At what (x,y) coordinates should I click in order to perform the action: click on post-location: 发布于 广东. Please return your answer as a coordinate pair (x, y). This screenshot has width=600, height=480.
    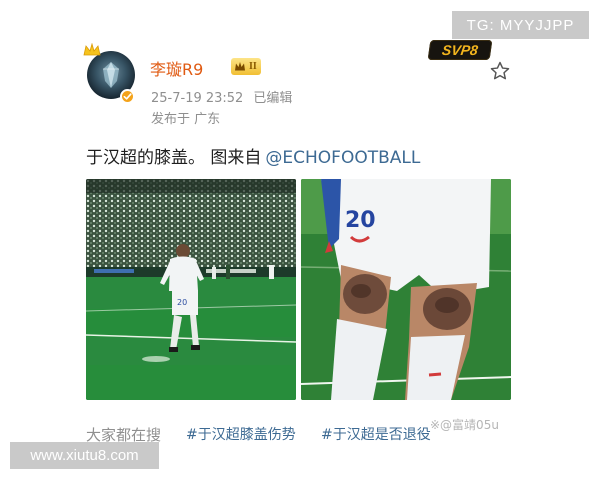
    Looking at the image, I should click on (186, 119).